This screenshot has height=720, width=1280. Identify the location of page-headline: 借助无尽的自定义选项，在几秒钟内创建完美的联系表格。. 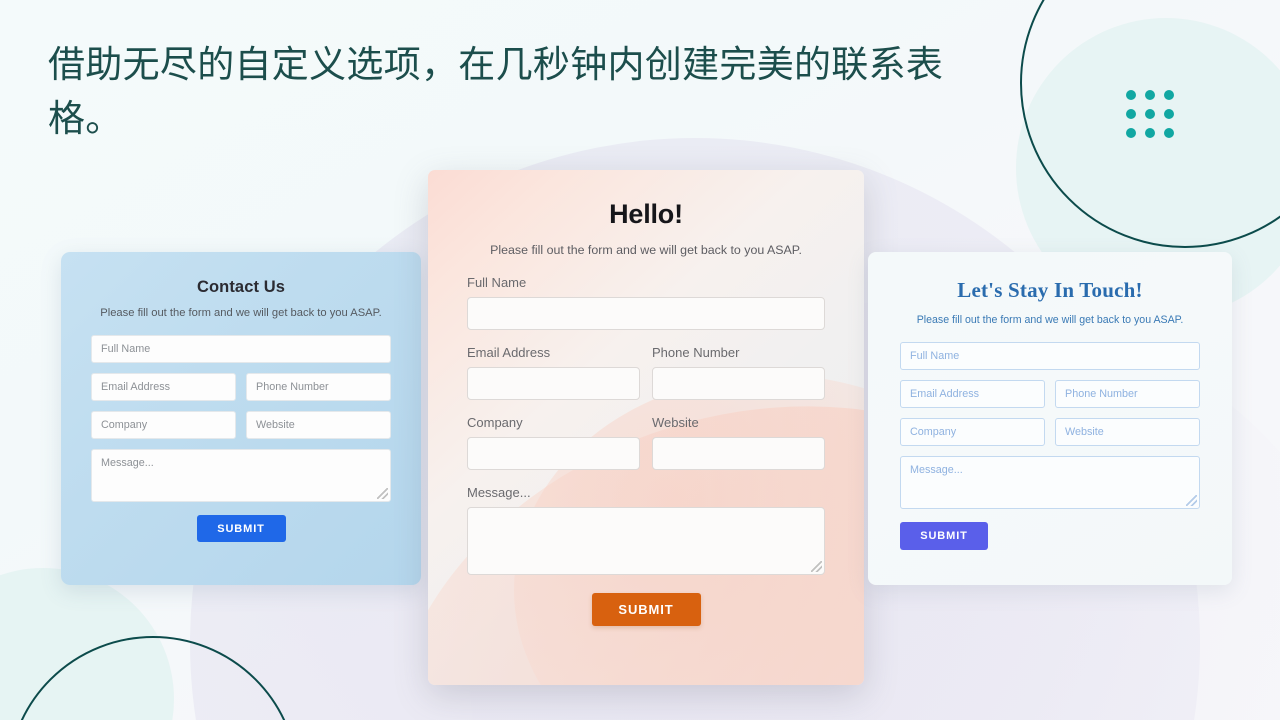
(496, 92).